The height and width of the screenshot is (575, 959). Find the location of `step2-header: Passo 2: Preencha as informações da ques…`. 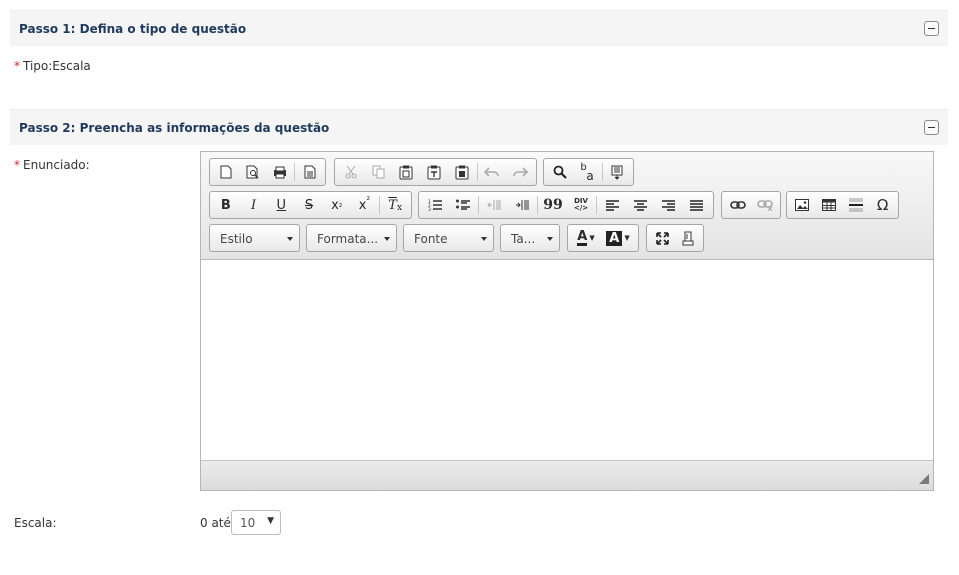

step2-header: Passo 2: Preencha as informações da ques… is located at coordinates (479, 127).